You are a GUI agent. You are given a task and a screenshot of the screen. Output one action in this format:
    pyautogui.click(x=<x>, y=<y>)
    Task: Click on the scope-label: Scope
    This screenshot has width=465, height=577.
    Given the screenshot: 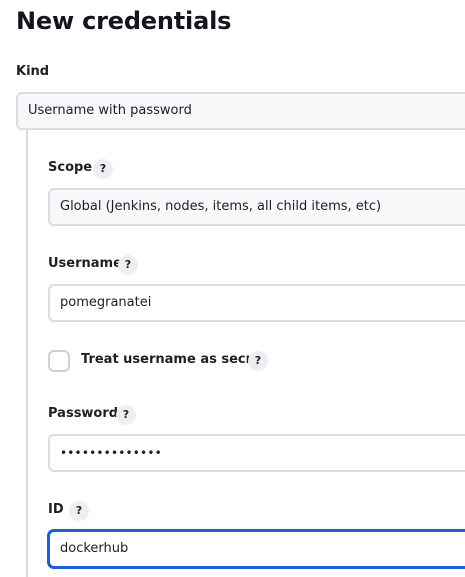 What is the action you would take?
    pyautogui.click(x=70, y=167)
    